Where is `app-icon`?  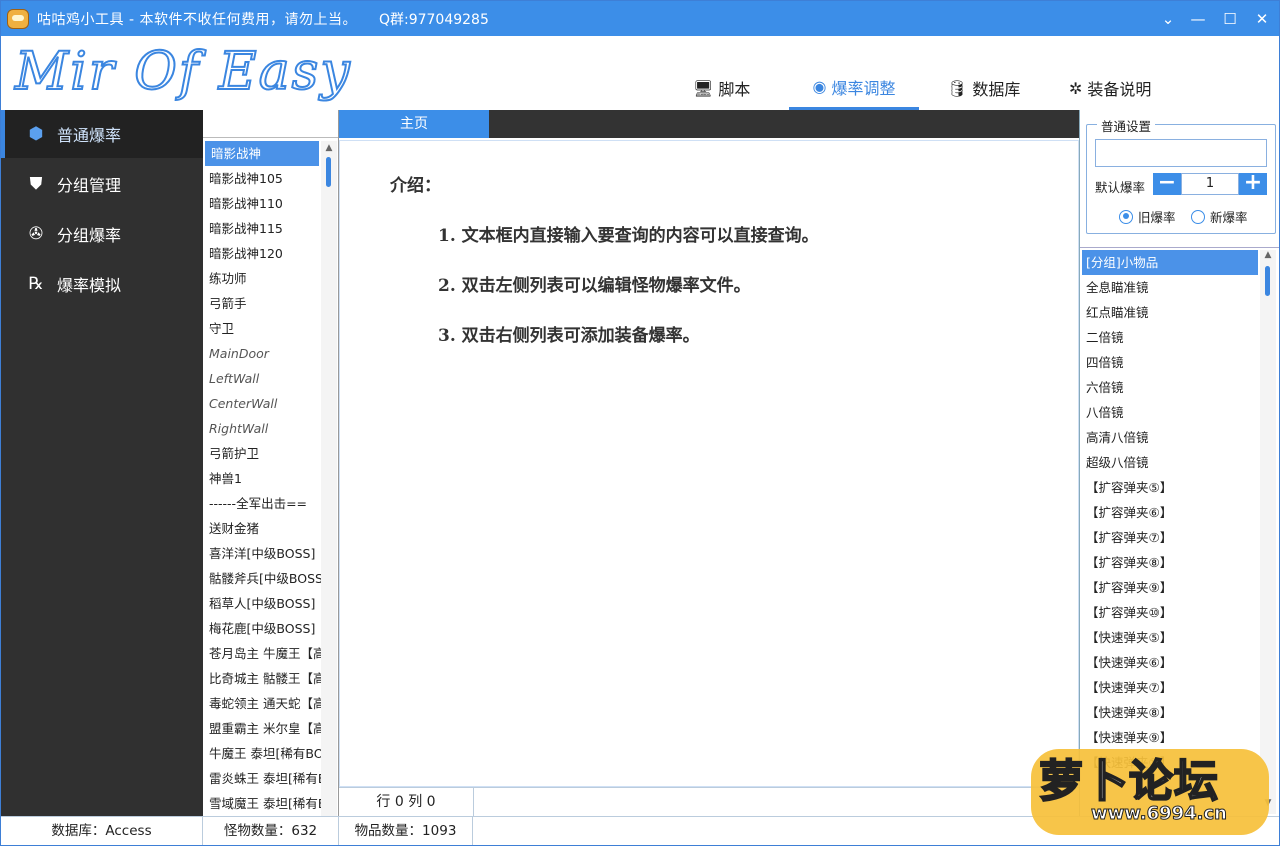 app-icon is located at coordinates (18, 18).